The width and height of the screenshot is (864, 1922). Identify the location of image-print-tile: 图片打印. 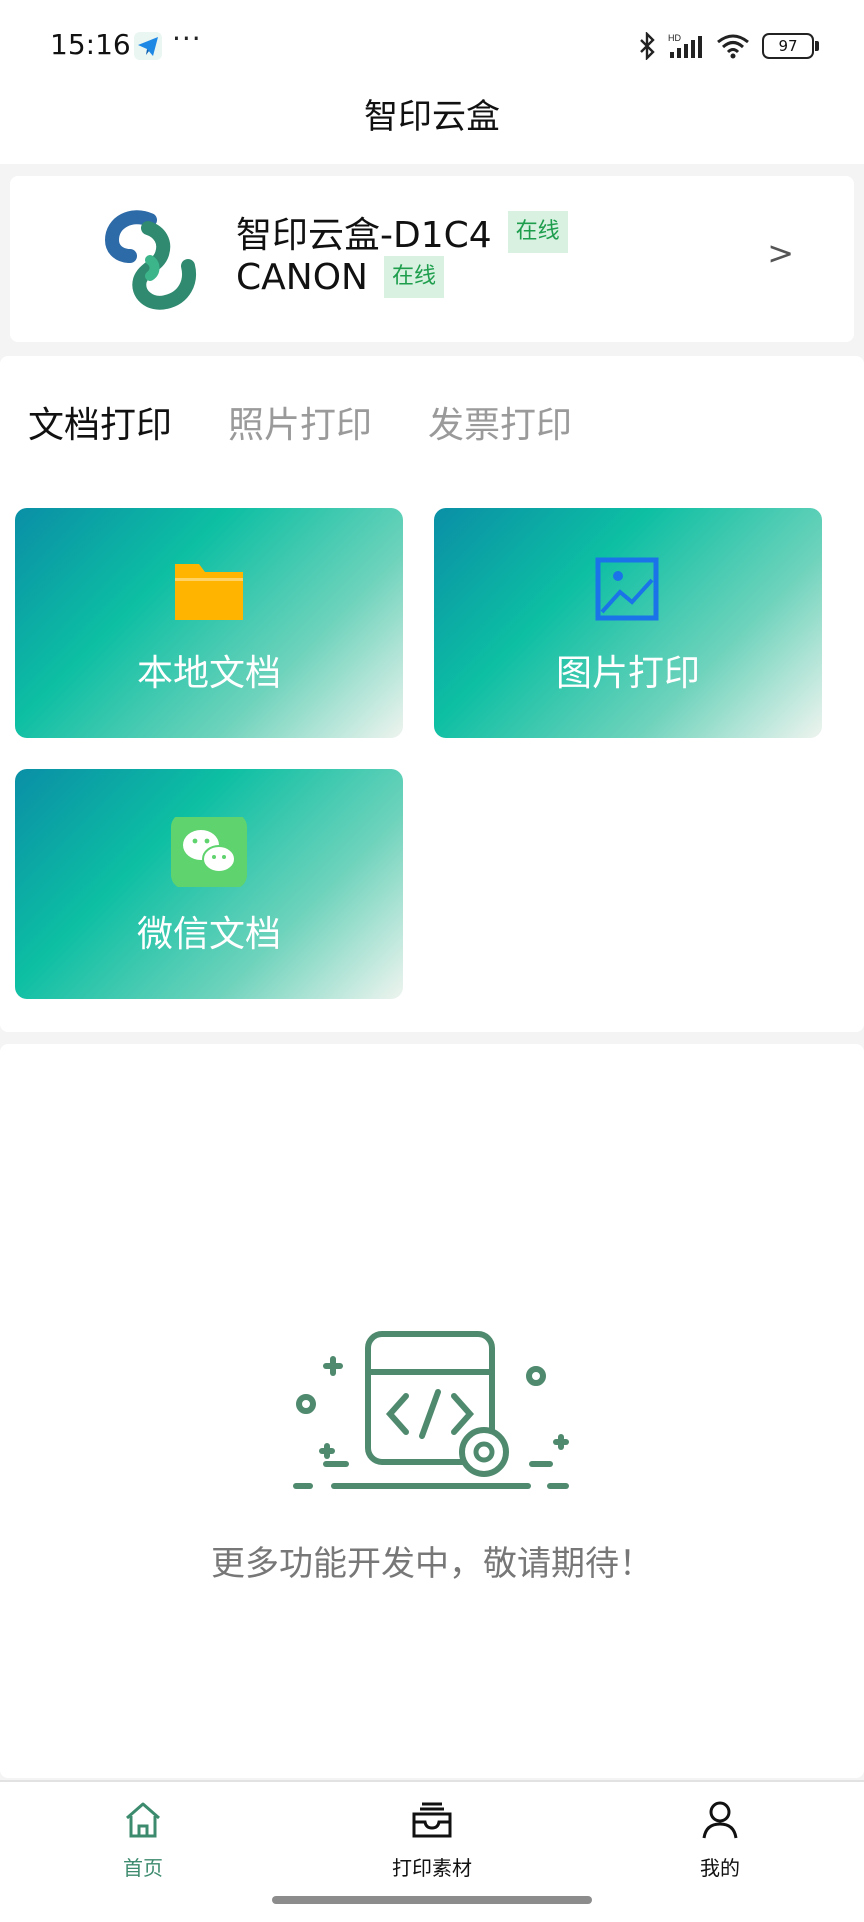
(628, 623).